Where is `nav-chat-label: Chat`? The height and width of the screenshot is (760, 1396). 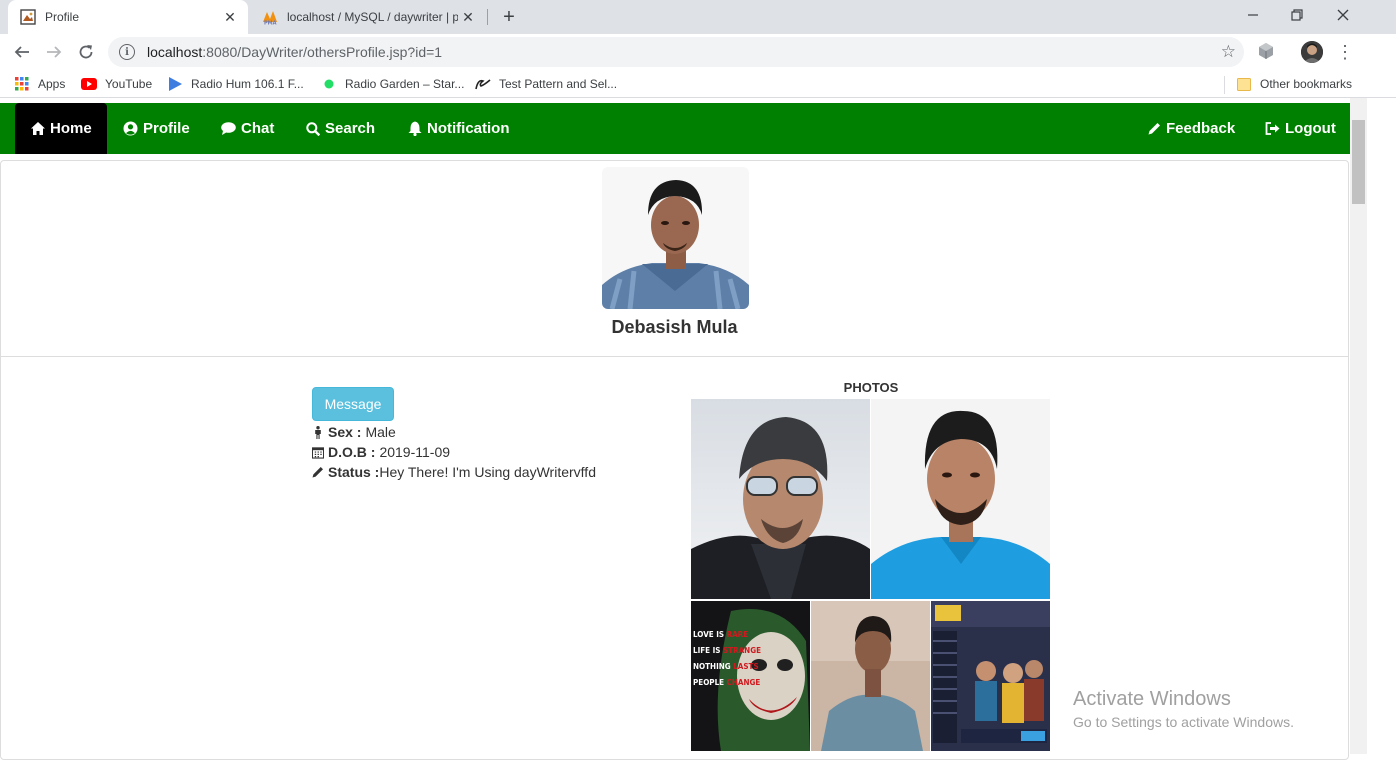
nav-chat-label: Chat is located at coordinates (258, 128).